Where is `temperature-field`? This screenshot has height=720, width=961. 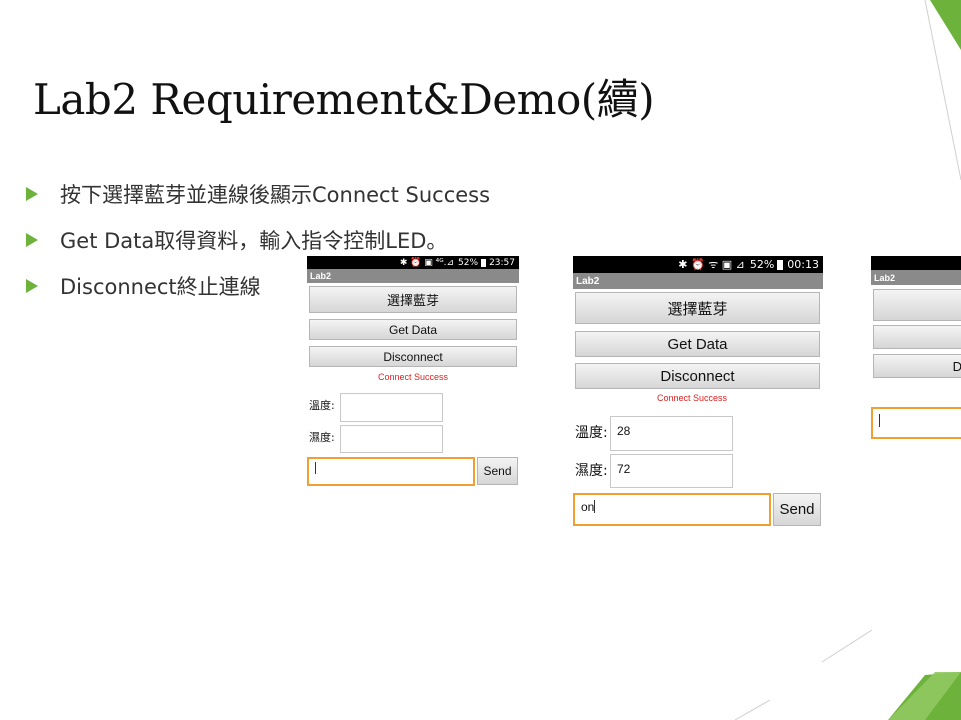
temperature-field is located at coordinates (391, 407).